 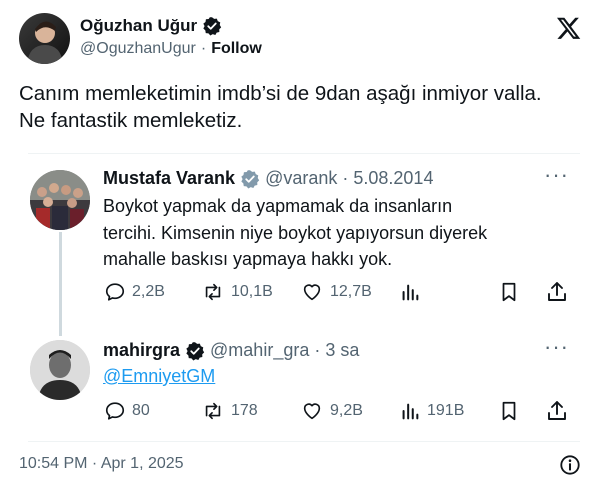 I want to click on mahirgra-handle: @mahir_gra, so click(x=259, y=350).